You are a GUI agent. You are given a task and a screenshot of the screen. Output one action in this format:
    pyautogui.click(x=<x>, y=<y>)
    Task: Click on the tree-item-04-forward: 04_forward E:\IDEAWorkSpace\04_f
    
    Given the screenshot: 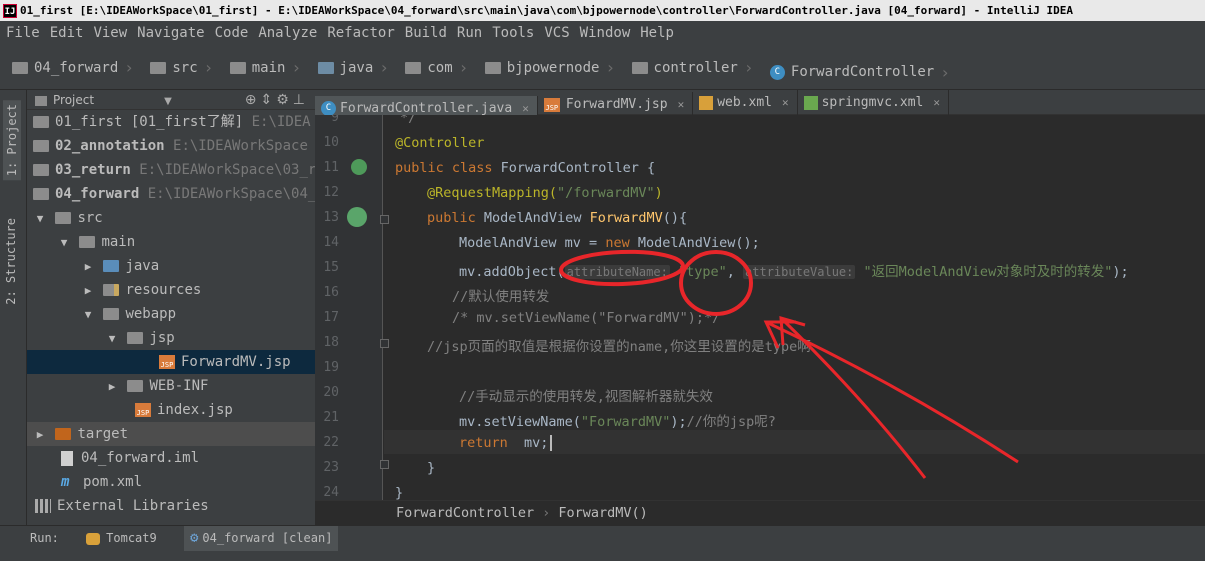 What is the action you would take?
    pyautogui.click(x=171, y=194)
    